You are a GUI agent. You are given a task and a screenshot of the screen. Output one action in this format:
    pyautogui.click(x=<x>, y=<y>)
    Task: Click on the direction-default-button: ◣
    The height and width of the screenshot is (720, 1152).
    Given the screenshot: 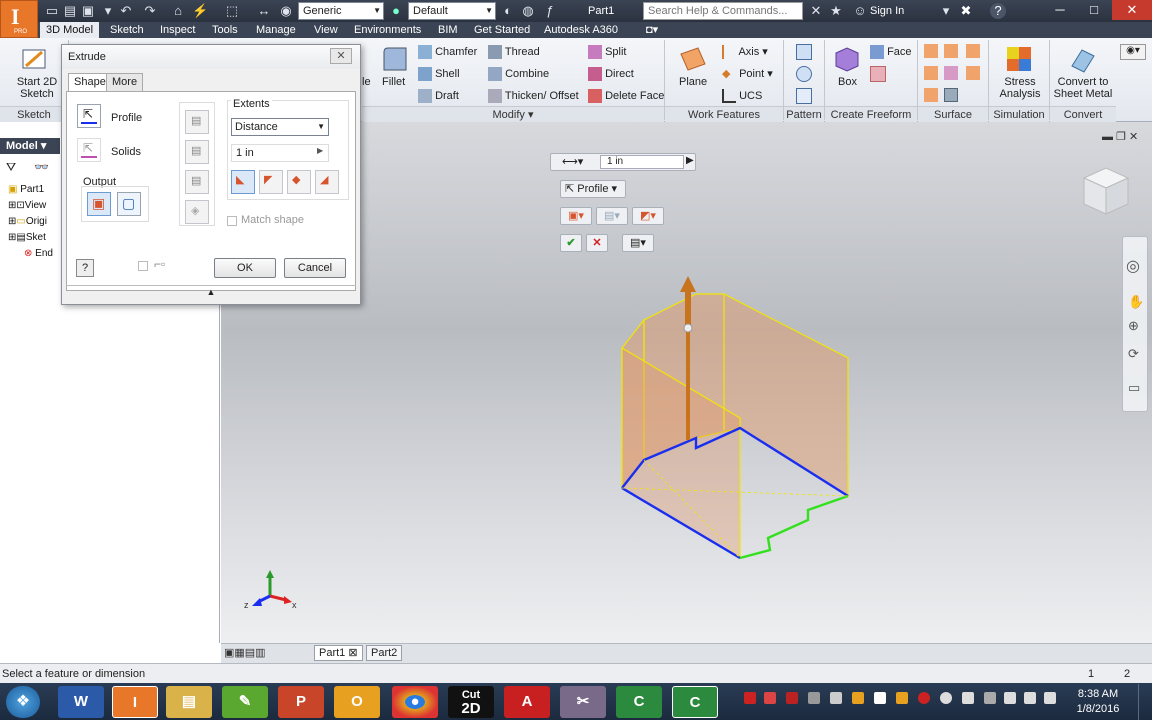 What is the action you would take?
    pyautogui.click(x=243, y=182)
    